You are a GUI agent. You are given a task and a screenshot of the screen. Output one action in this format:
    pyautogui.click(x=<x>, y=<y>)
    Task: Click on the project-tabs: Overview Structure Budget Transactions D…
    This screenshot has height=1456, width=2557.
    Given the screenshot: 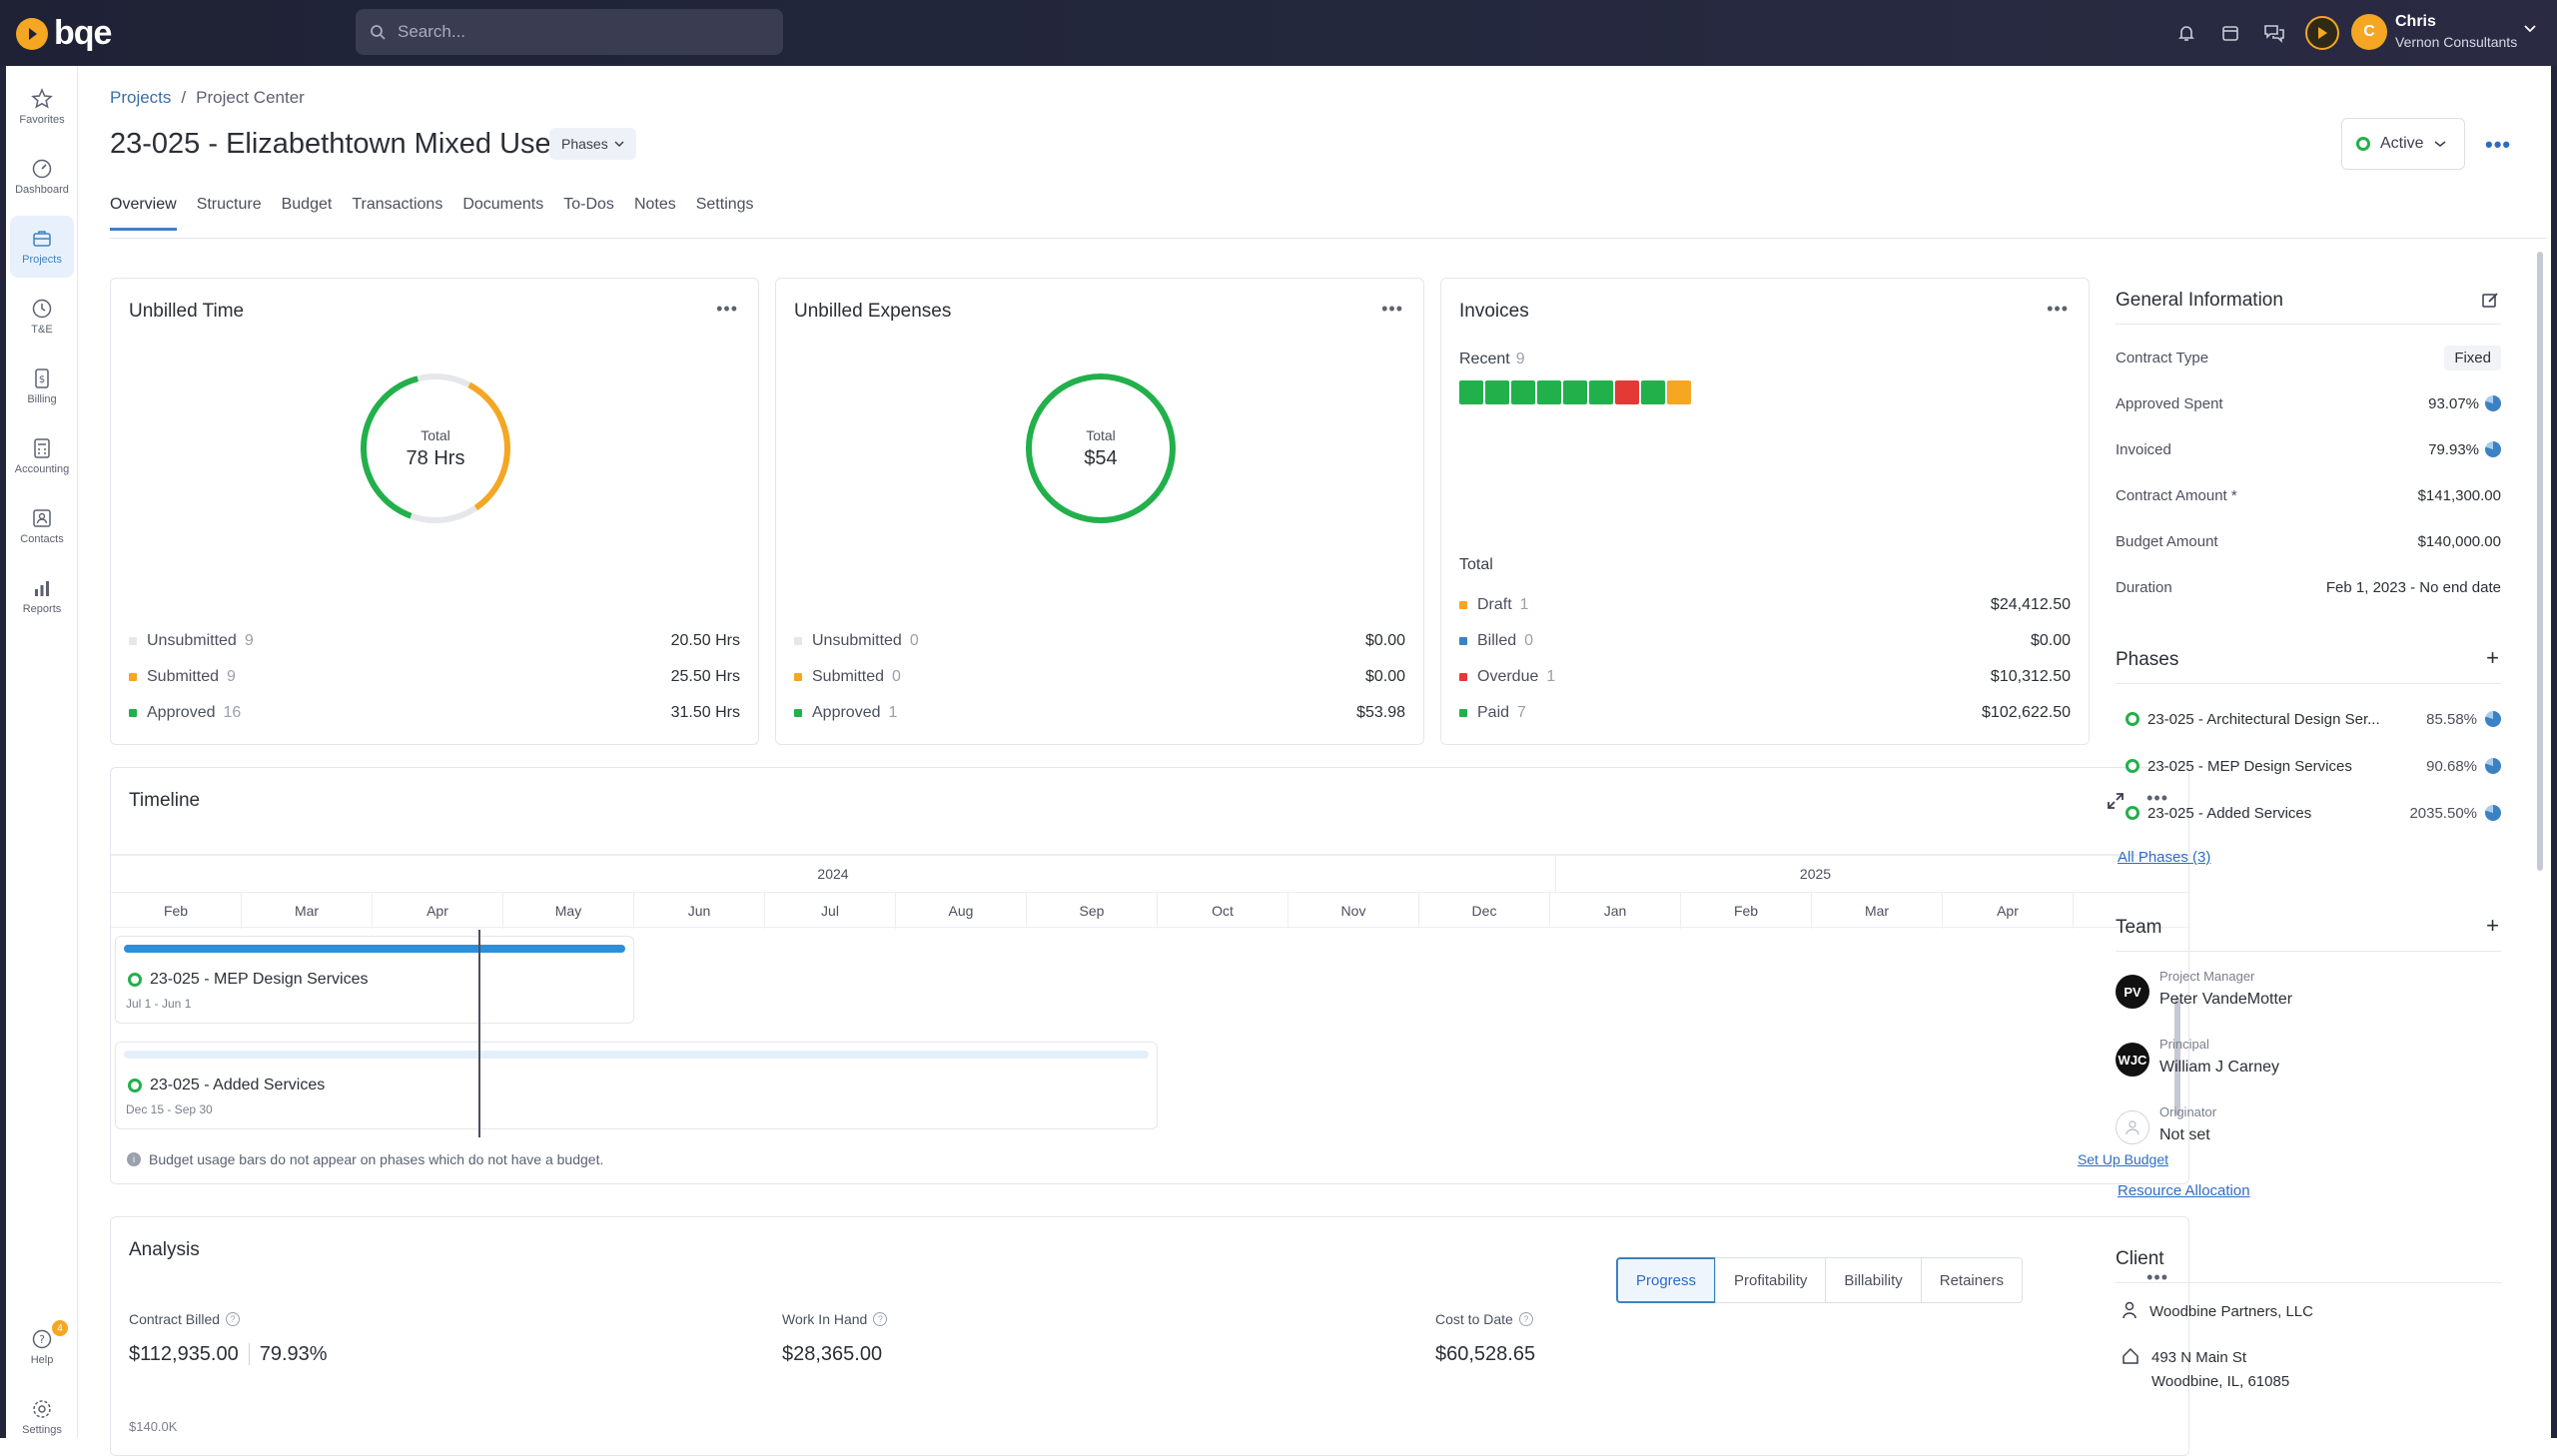 What is the action you would take?
    pyautogui.click(x=432, y=213)
    